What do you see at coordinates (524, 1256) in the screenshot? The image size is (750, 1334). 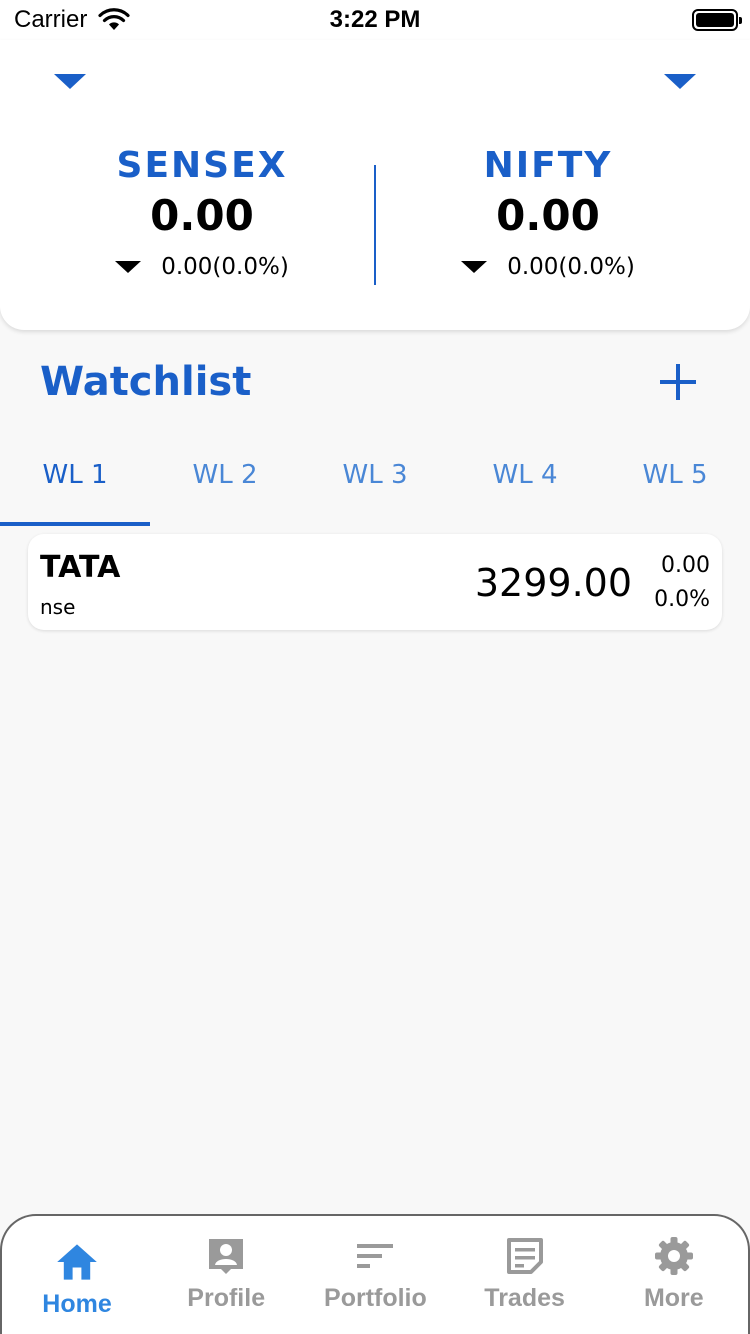 I see `note-icon` at bounding box center [524, 1256].